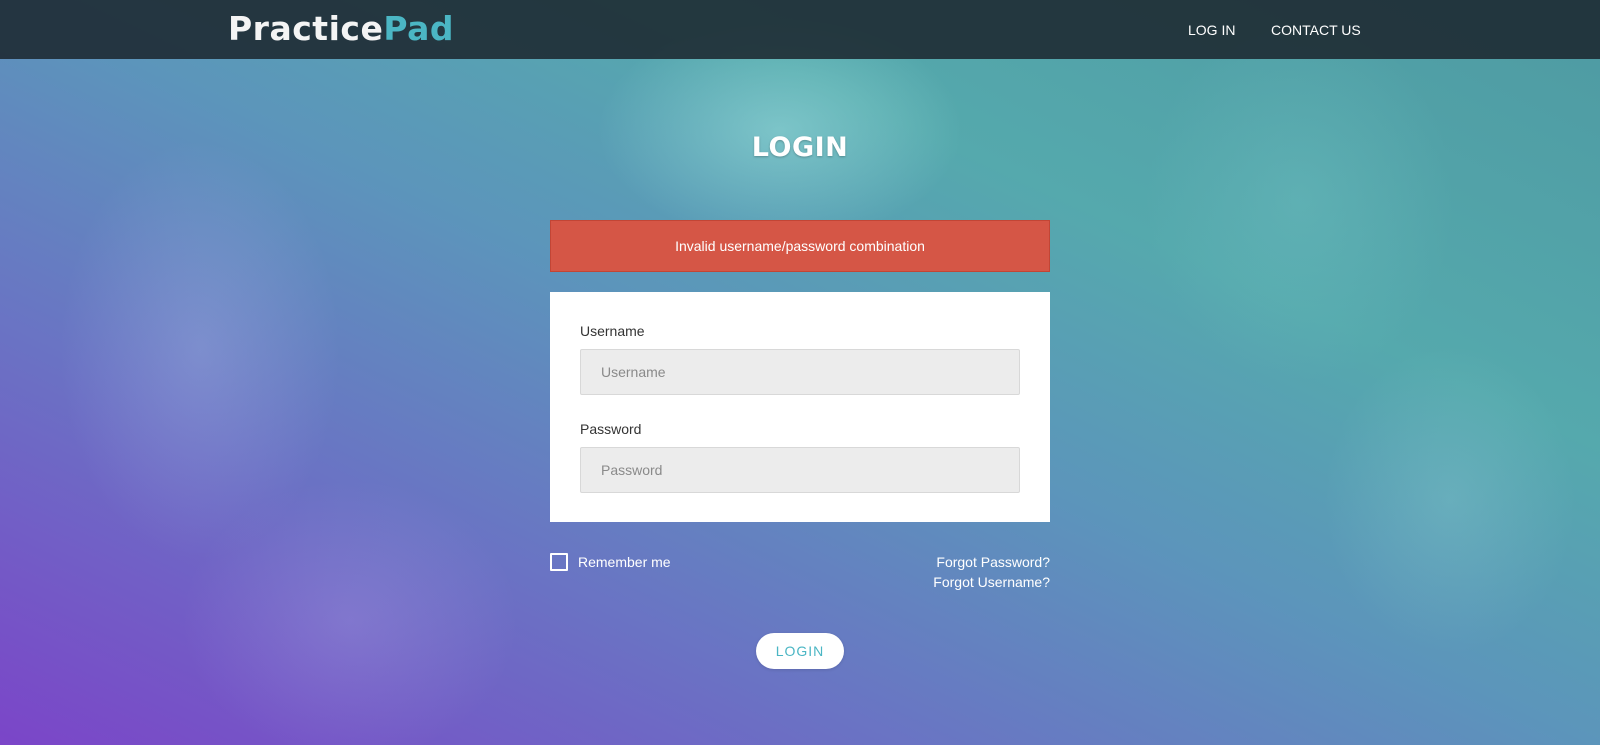  What do you see at coordinates (800, 372) in the screenshot?
I see `username-input` at bounding box center [800, 372].